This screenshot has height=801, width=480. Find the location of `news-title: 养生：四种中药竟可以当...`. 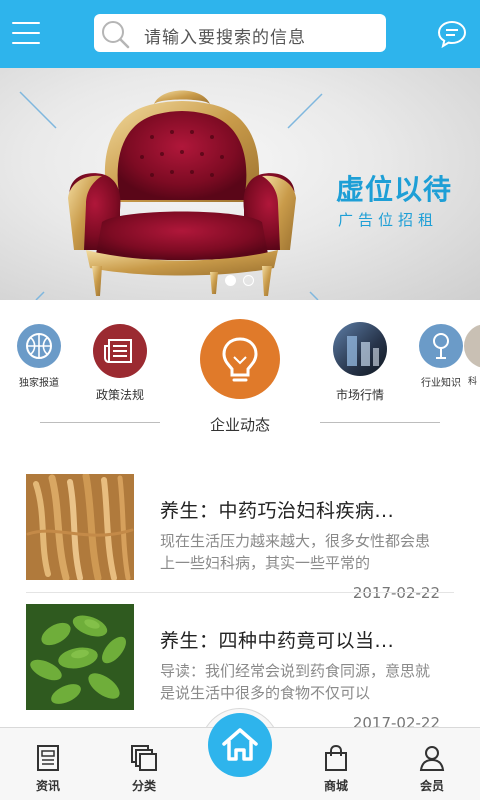

news-title: 养生：四种中药竟可以当... is located at coordinates (277, 641).